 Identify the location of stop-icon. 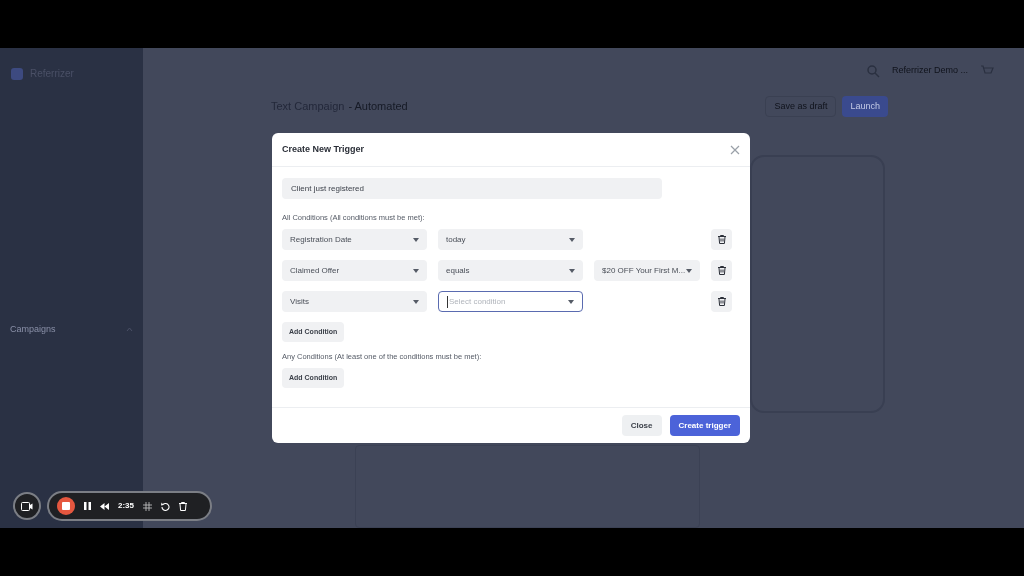
(66, 506).